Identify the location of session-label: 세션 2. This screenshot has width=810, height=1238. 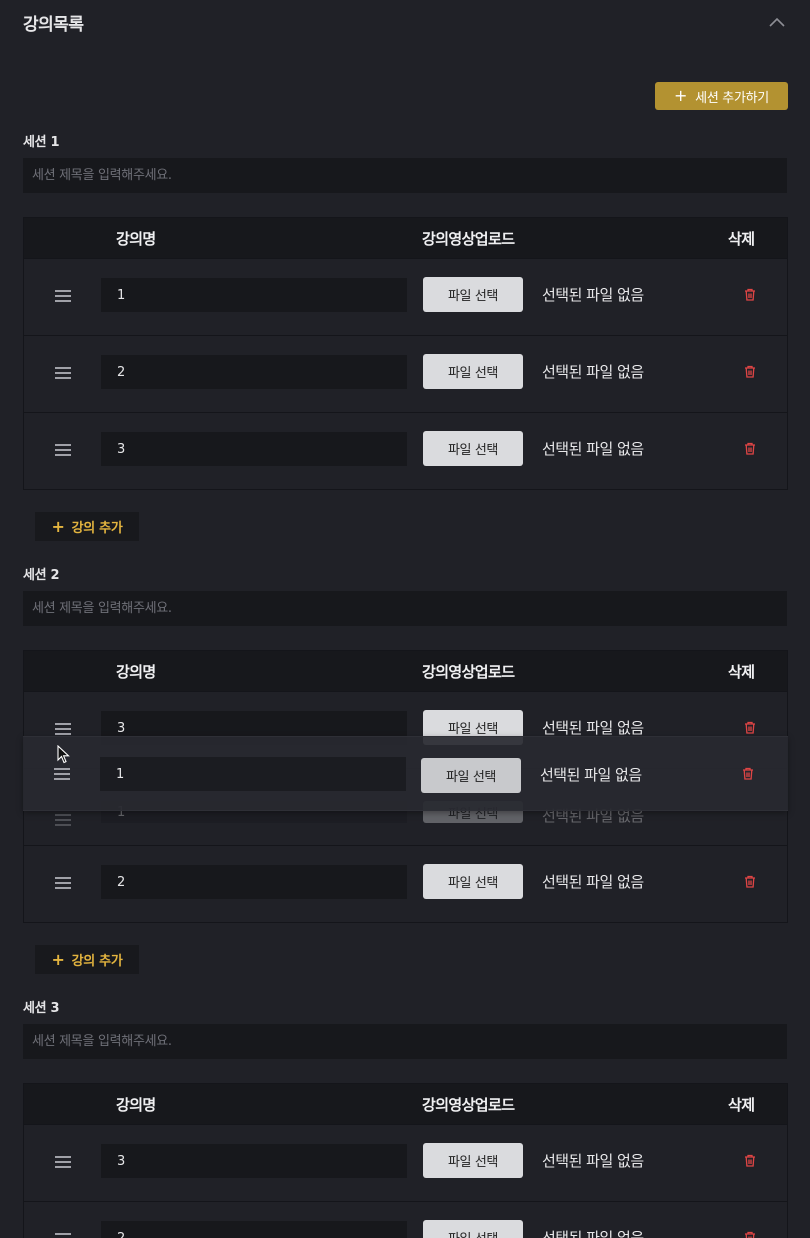
(41, 575).